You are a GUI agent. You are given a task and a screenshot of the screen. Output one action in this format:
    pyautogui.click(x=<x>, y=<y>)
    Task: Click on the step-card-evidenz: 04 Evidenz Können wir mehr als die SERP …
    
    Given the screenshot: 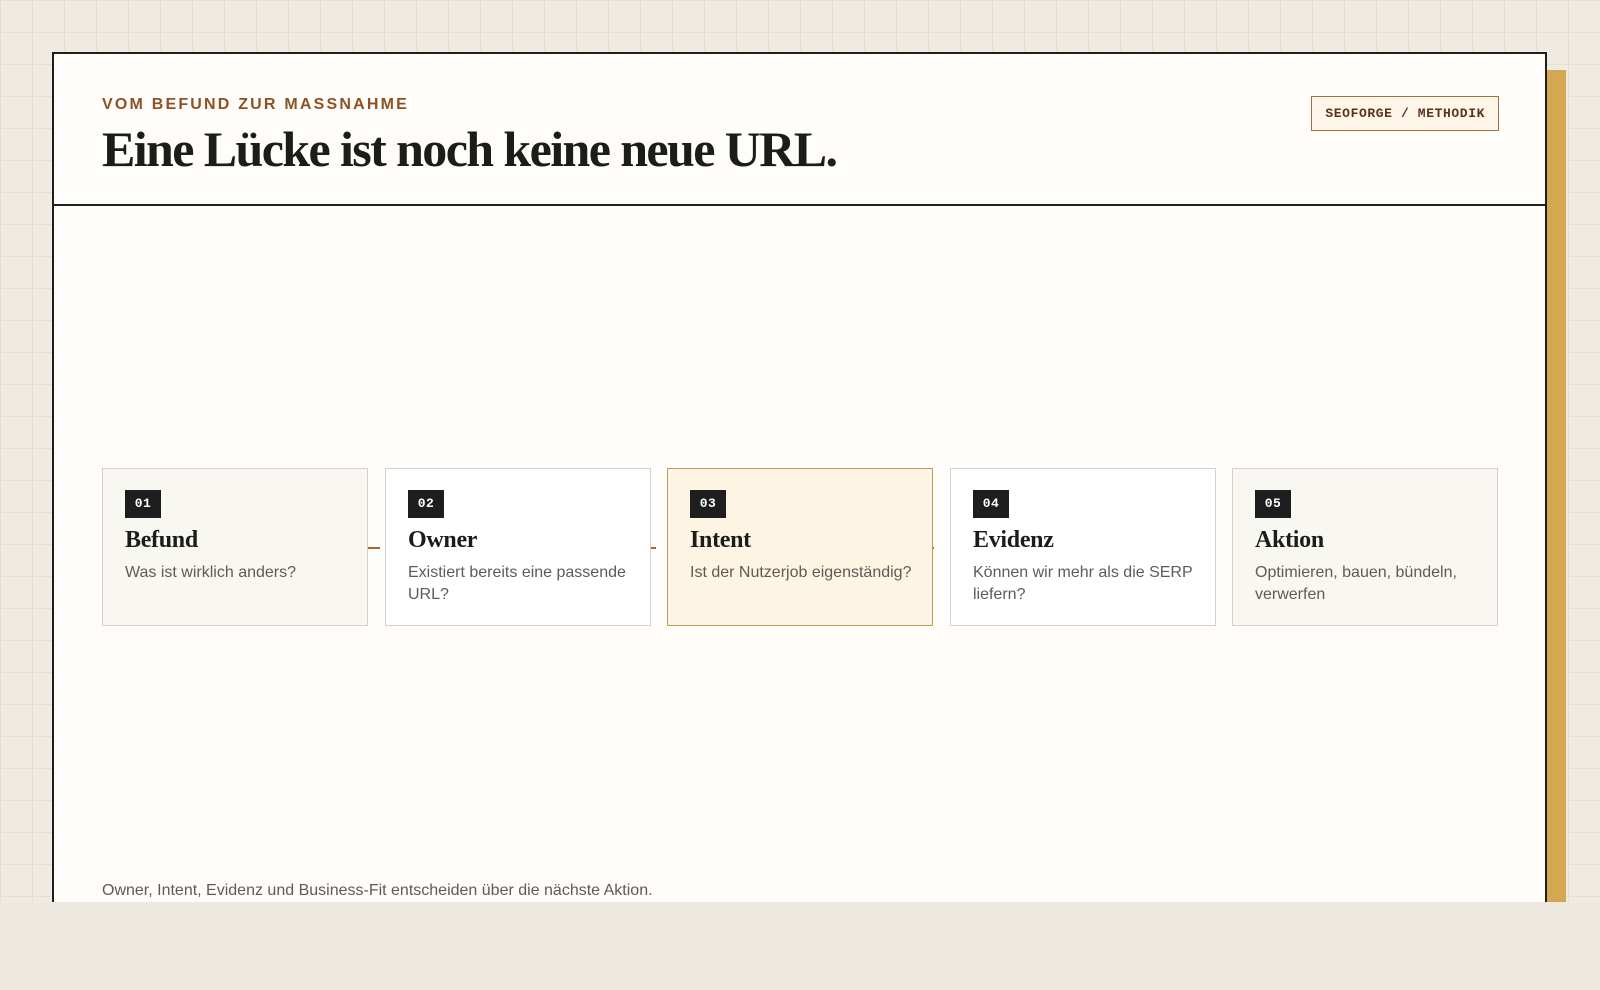 What is the action you would take?
    pyautogui.click(x=1083, y=547)
    